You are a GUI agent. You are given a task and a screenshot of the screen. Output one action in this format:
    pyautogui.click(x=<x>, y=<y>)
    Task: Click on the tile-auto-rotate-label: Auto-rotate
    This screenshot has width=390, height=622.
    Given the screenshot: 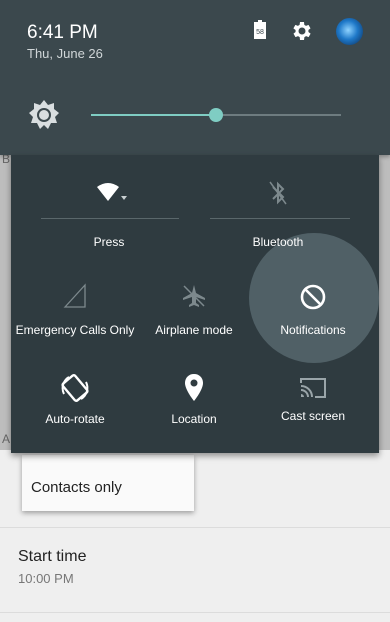 What is the action you would take?
    pyautogui.click(x=75, y=419)
    